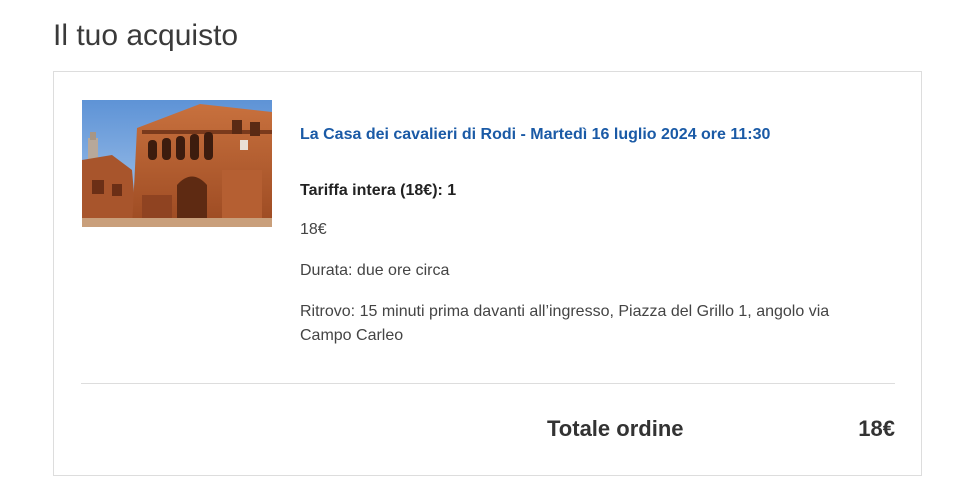 Image resolution: width=960 pixels, height=481 pixels. I want to click on item-price: 18€, so click(313, 229).